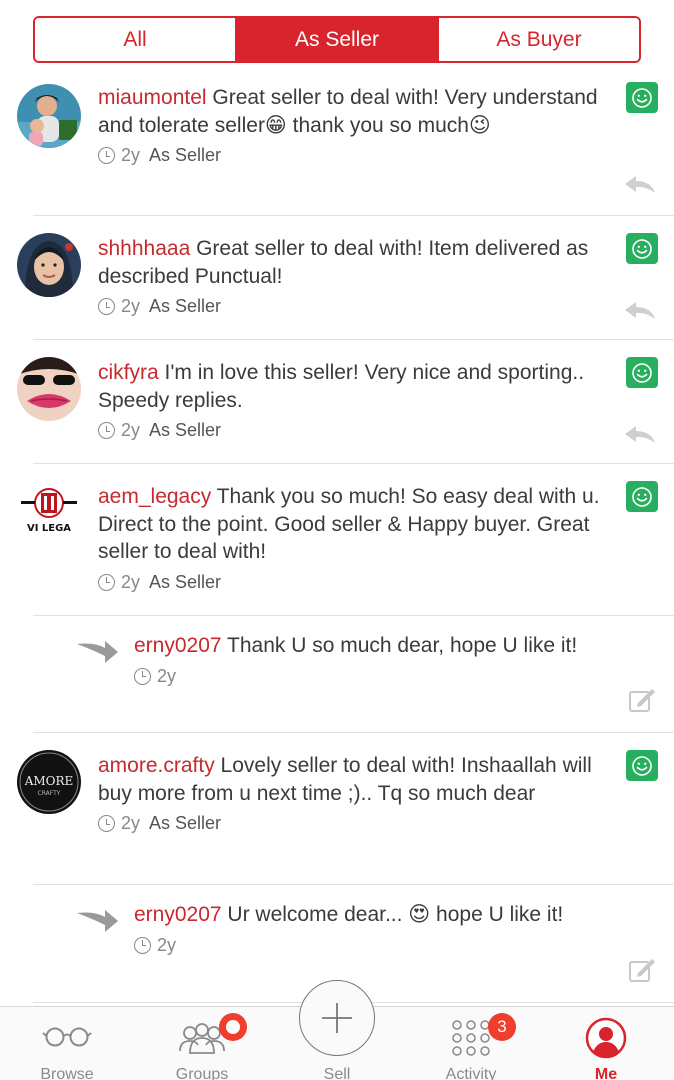 This screenshot has width=674, height=1080. I want to click on reply-text: Ur welcome dear... 😍 hope U like it!, so click(392, 914).